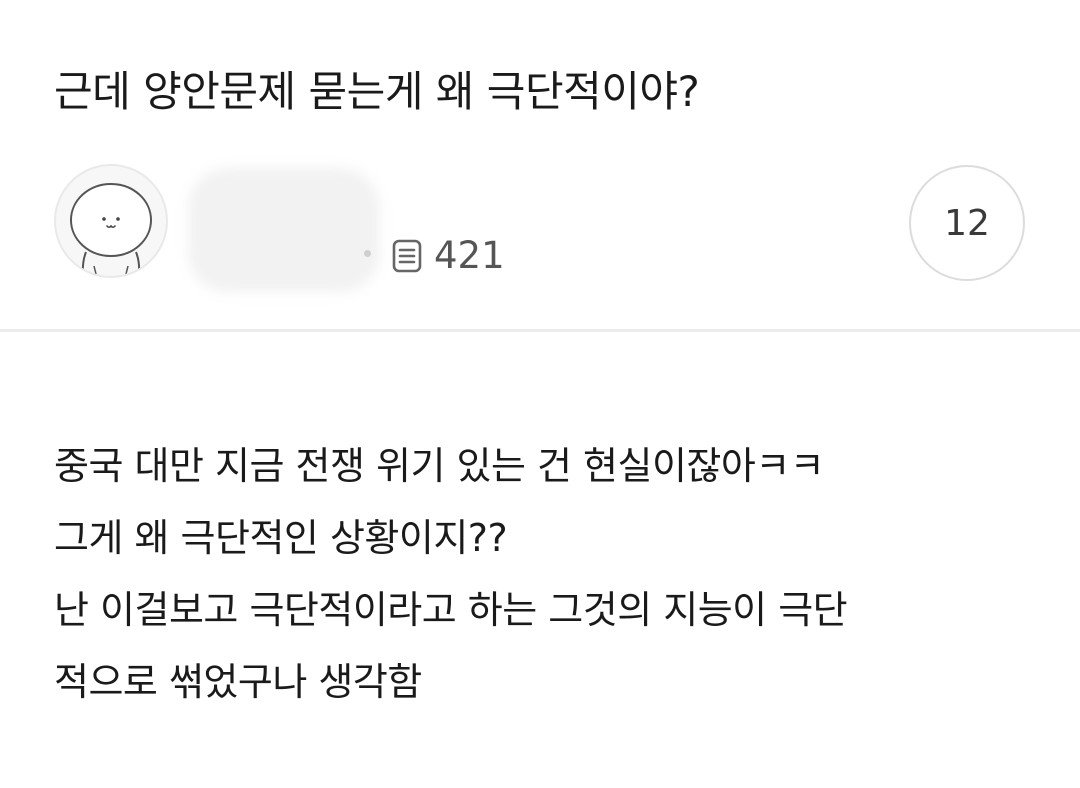 The height and width of the screenshot is (788, 1080). I want to click on author-avatar, so click(111, 221).